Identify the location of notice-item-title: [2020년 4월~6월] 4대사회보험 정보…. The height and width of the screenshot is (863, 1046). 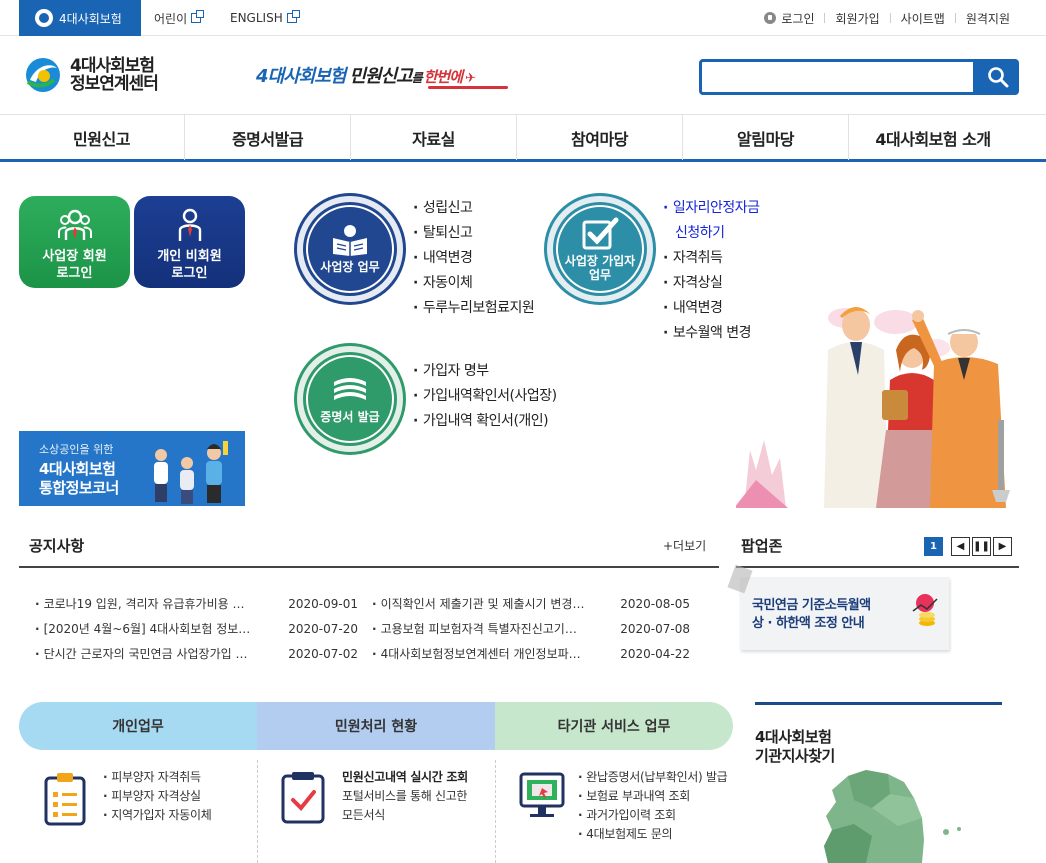
(156, 629).